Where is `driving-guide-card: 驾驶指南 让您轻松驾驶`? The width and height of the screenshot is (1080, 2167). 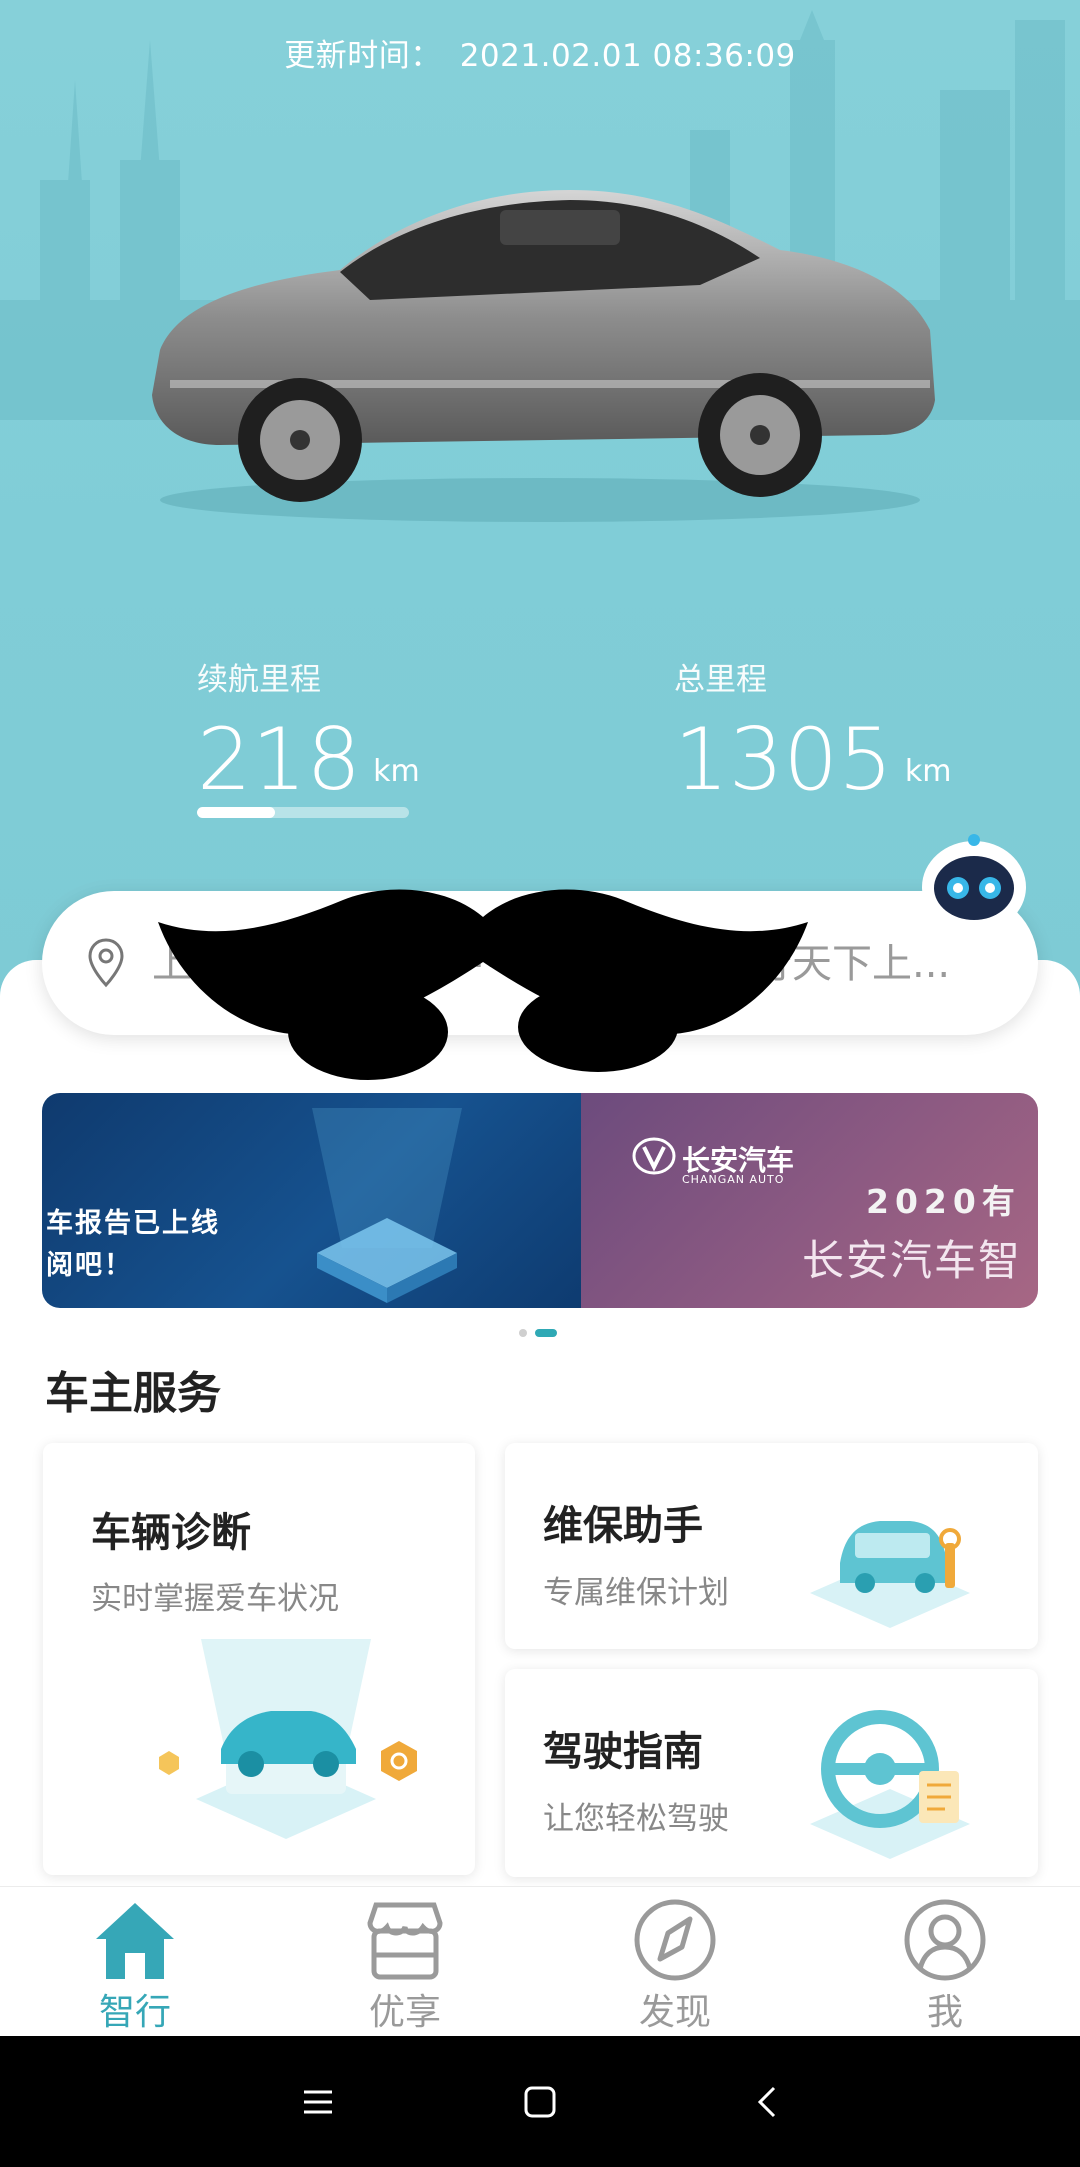
driving-guide-card: 驾驶指南 让您轻松驾驶 is located at coordinates (771, 1773).